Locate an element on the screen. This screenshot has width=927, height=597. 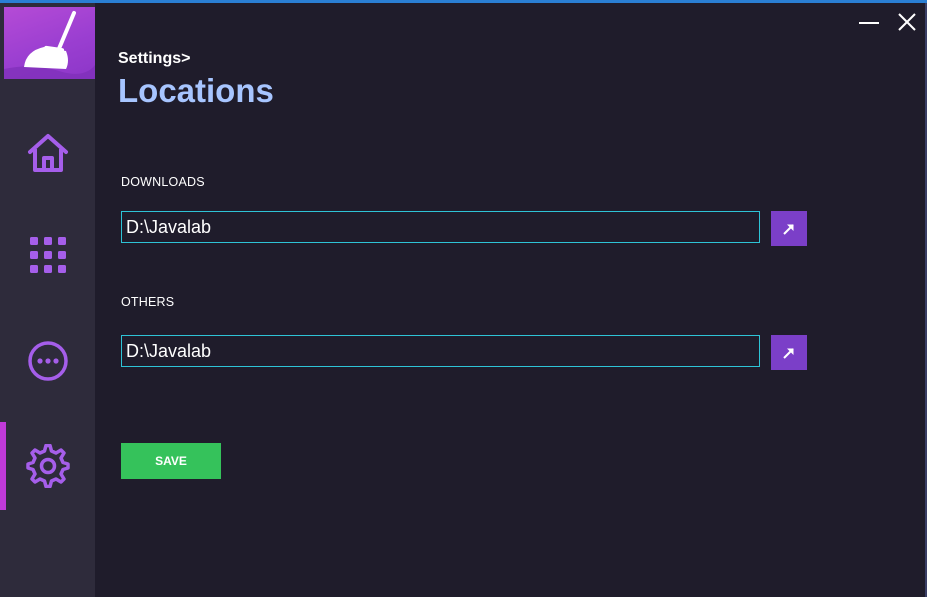
sidebar is located at coordinates (47, 300).